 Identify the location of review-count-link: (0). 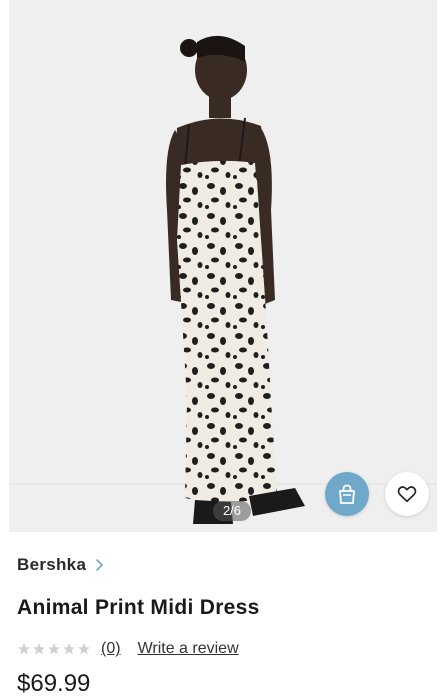
(111, 649).